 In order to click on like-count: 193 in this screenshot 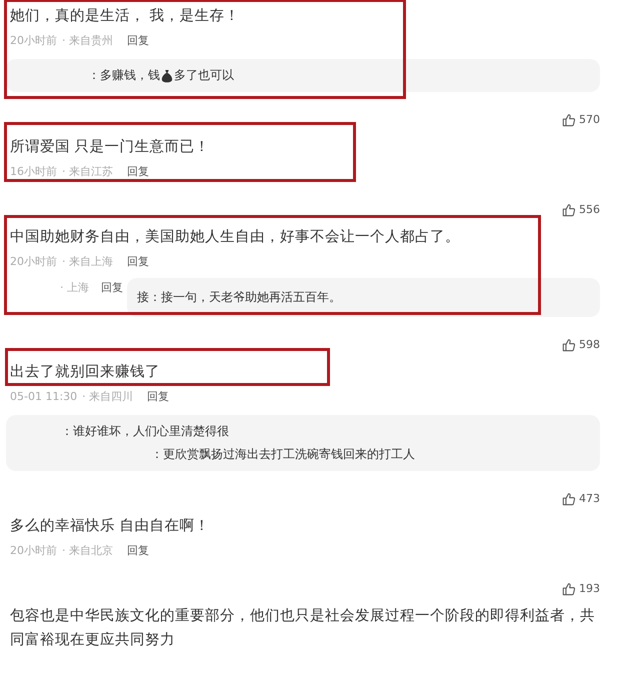, I will do `click(581, 589)`.